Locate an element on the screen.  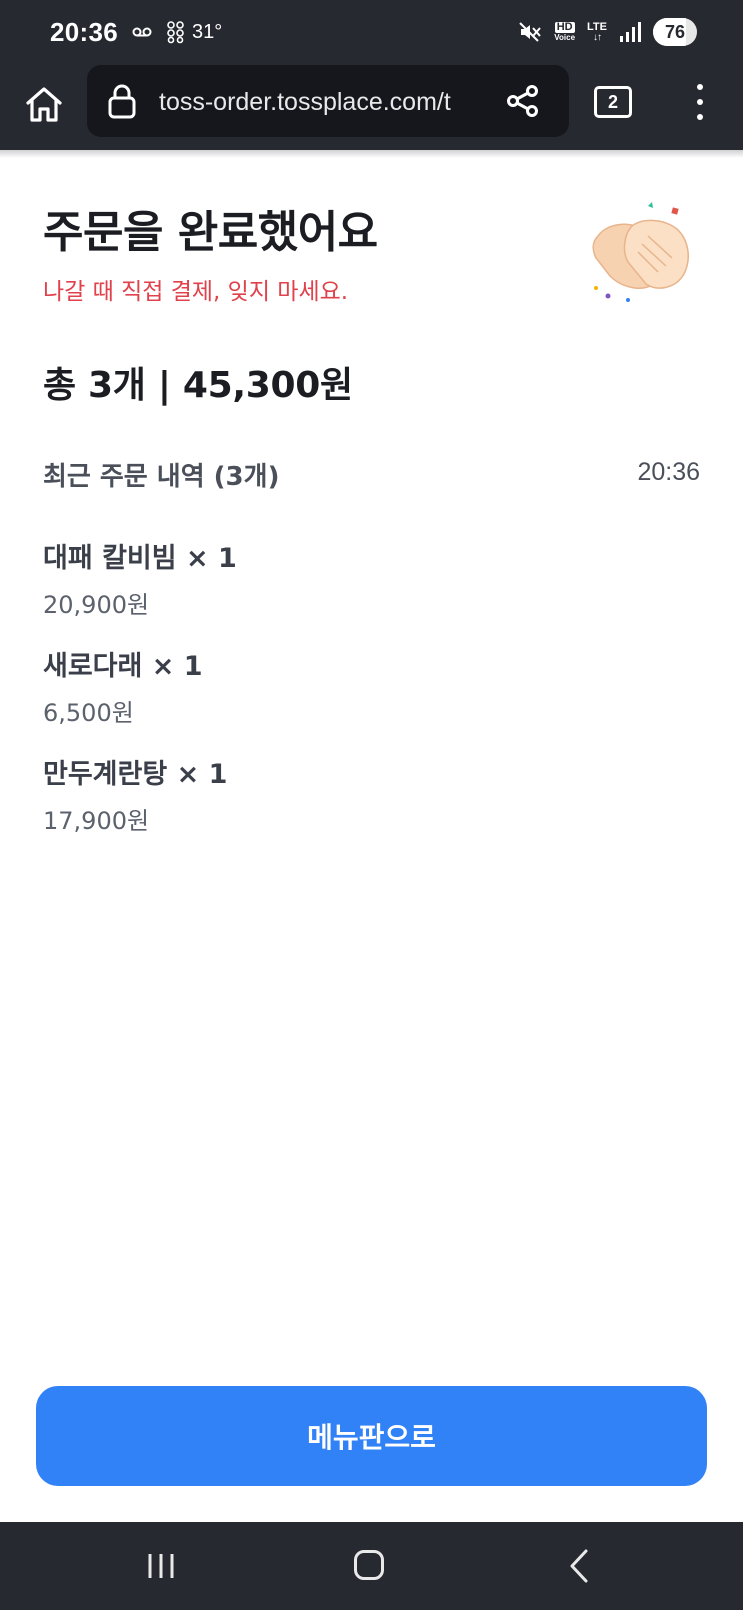
share-icon is located at coordinates (523, 101).